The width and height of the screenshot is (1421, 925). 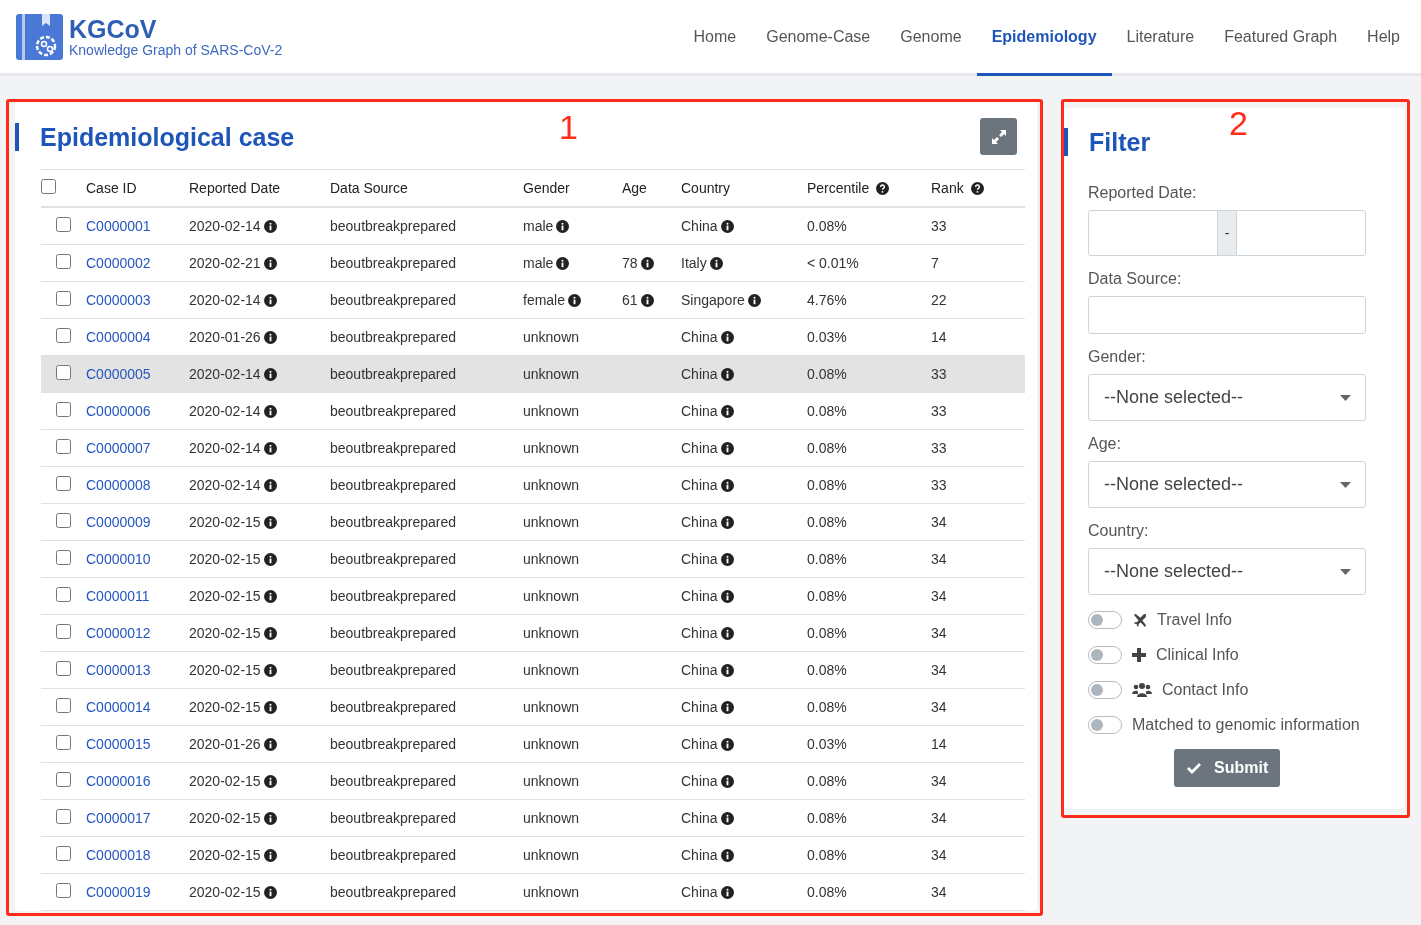 I want to click on case-id-link: C0000007, so click(x=118, y=448).